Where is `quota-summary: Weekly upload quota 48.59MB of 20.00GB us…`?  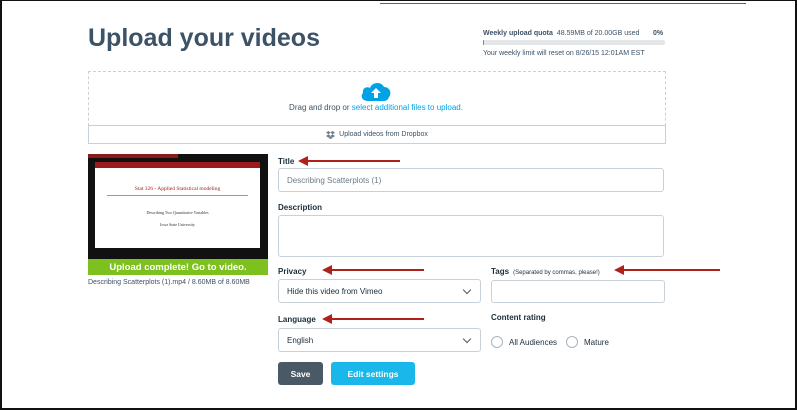
quota-summary: Weekly upload quota 48.59MB of 20.00GB us… is located at coordinates (573, 33).